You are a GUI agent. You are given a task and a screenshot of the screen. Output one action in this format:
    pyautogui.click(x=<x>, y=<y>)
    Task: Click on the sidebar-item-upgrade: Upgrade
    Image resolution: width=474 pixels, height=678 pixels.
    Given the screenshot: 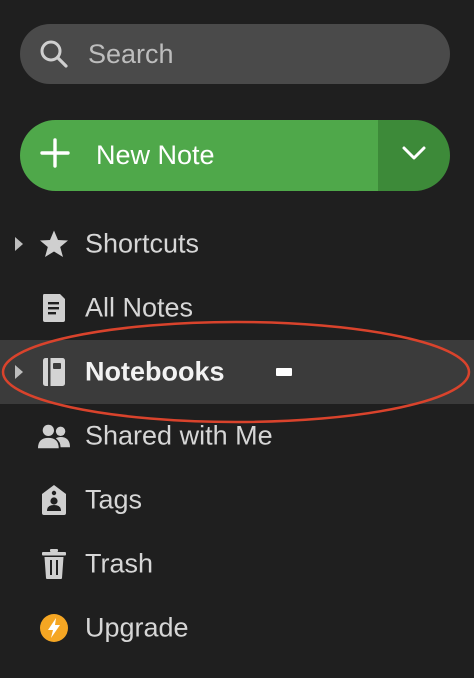 What is the action you would take?
    pyautogui.click(x=237, y=628)
    